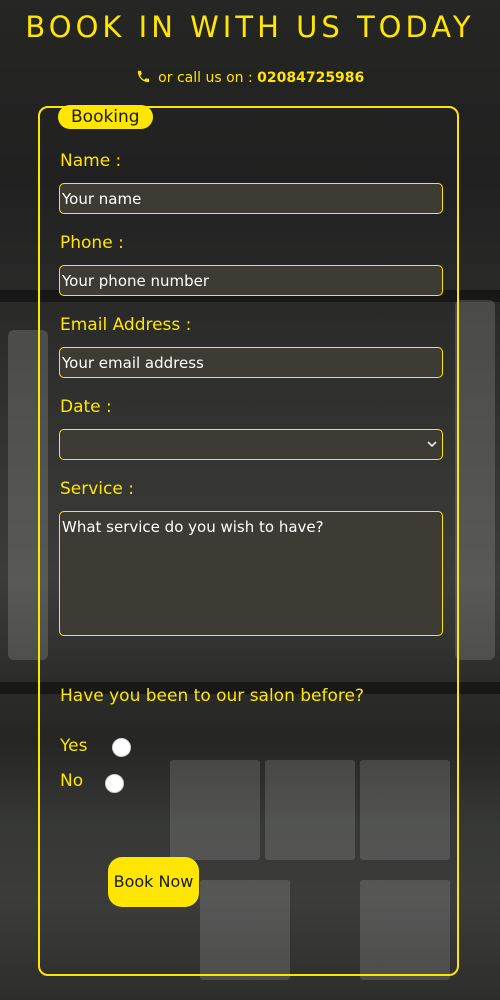  Describe the element at coordinates (251, 444) in the screenshot. I see `date-select` at that location.